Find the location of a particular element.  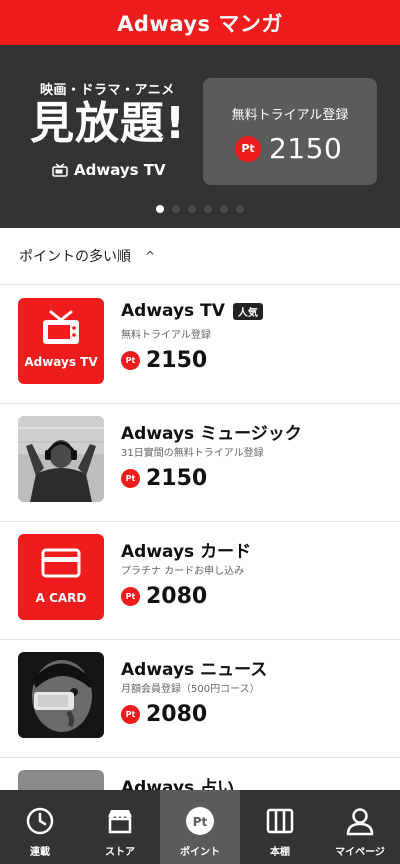

offer-description: プラチナ カードお申し込み is located at coordinates (183, 571).